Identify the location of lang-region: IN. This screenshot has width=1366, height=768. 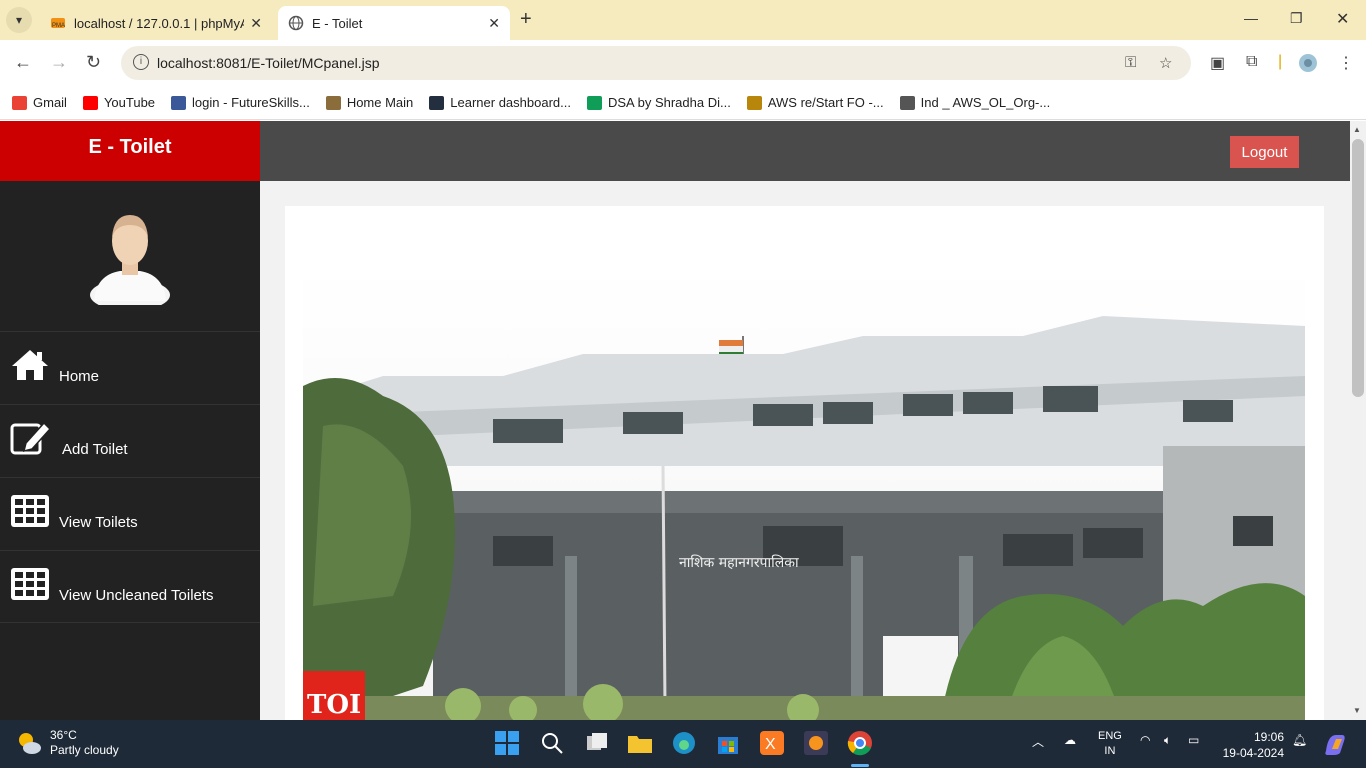
(1110, 751).